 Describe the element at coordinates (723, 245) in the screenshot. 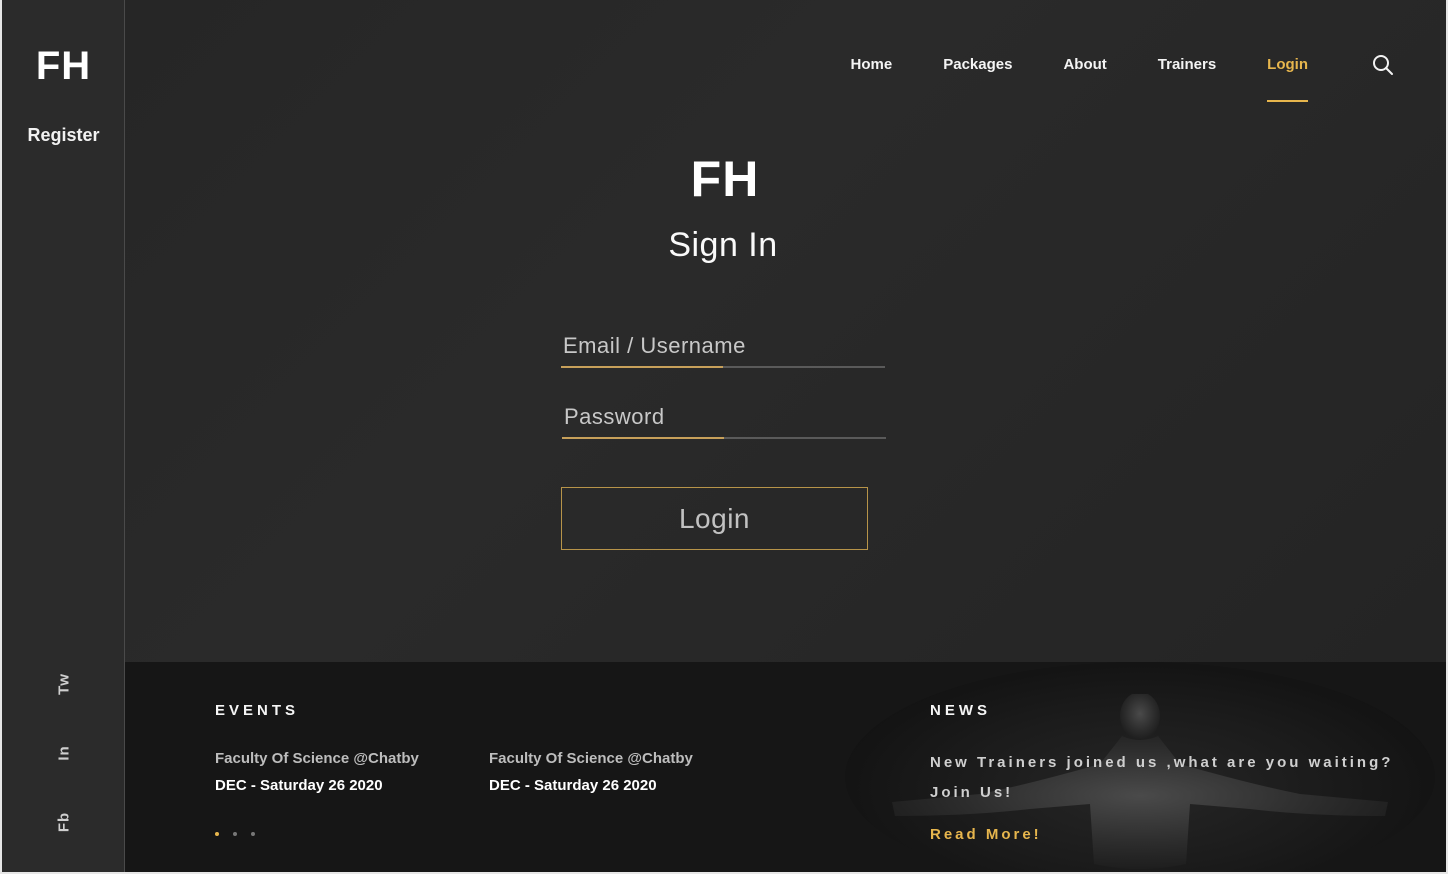

I see `page-title: Sign In` at that location.